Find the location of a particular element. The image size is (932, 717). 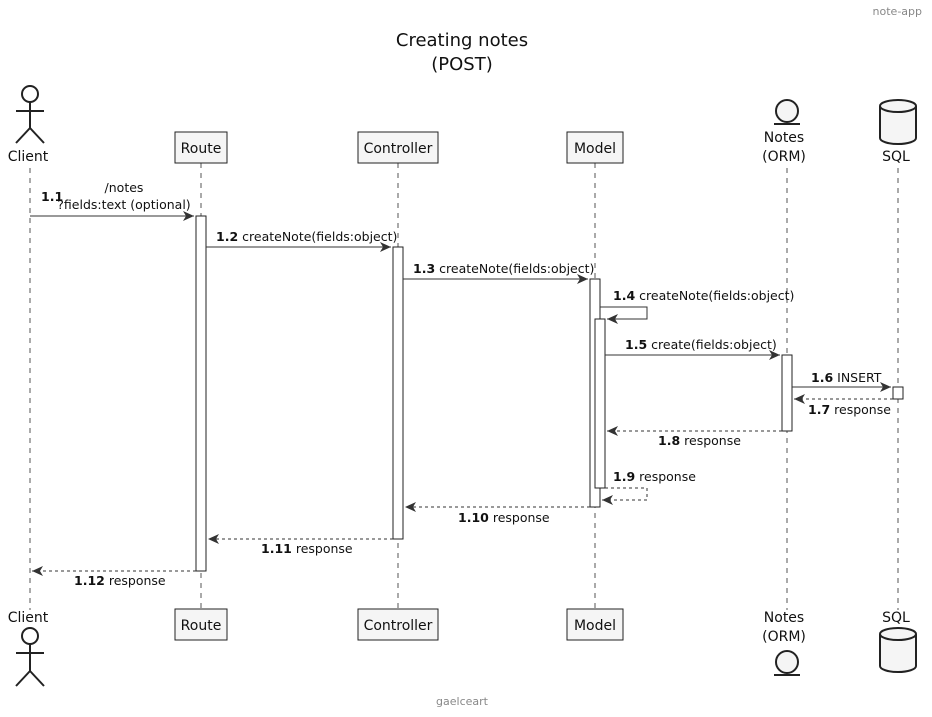

message-number: 1.8 is located at coordinates (669, 440).